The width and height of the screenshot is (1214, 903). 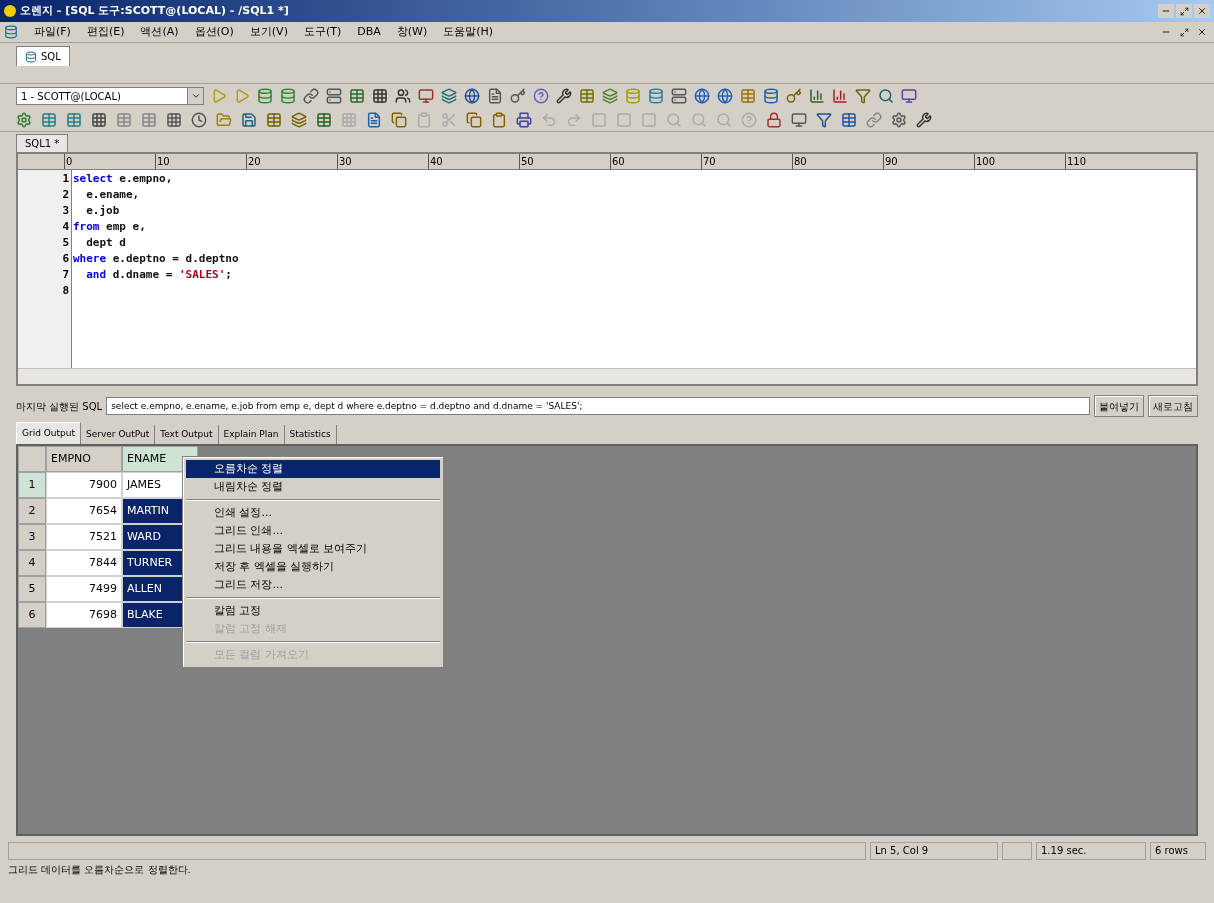 I want to click on document-tab: SQL, so click(x=43, y=56).